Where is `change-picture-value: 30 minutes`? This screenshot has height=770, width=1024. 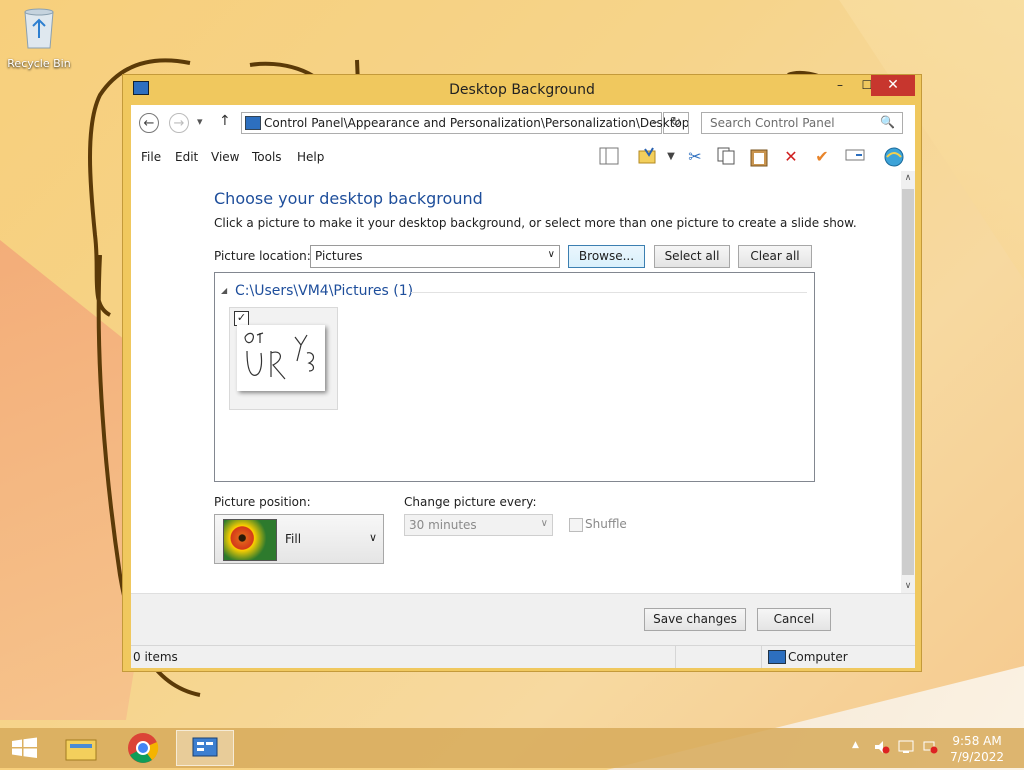
change-picture-value: 30 minutes is located at coordinates (443, 525).